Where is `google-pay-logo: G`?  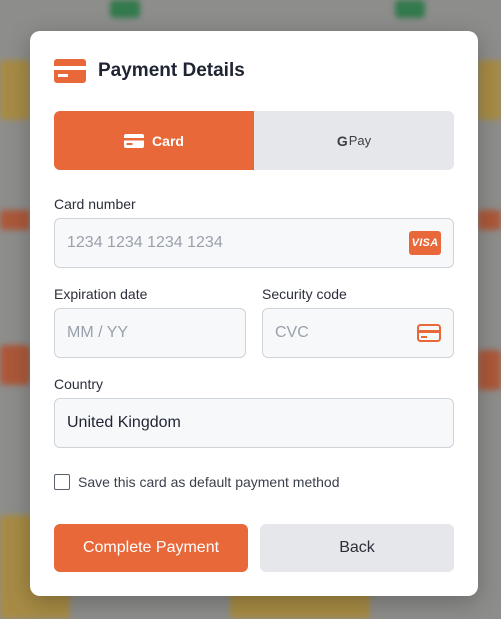 google-pay-logo: G is located at coordinates (342, 140).